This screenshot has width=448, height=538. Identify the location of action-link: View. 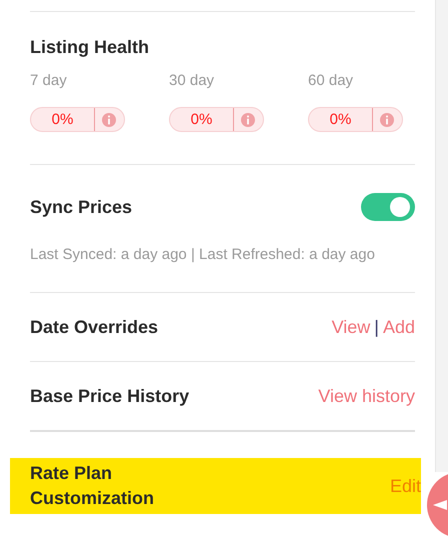
(351, 327).